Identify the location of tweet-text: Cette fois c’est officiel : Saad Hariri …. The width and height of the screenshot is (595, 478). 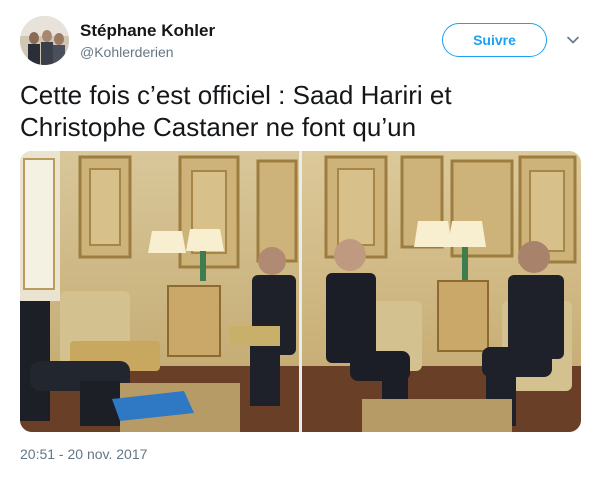
(236, 111).